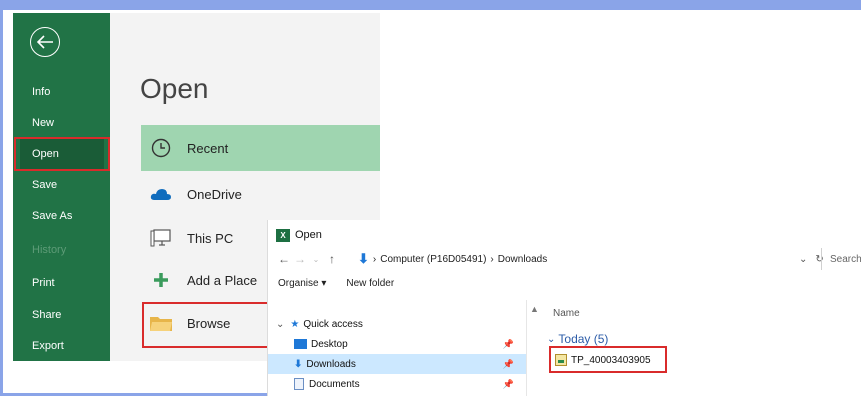  Describe the element at coordinates (161, 148) in the screenshot. I see `clock-icon` at that location.